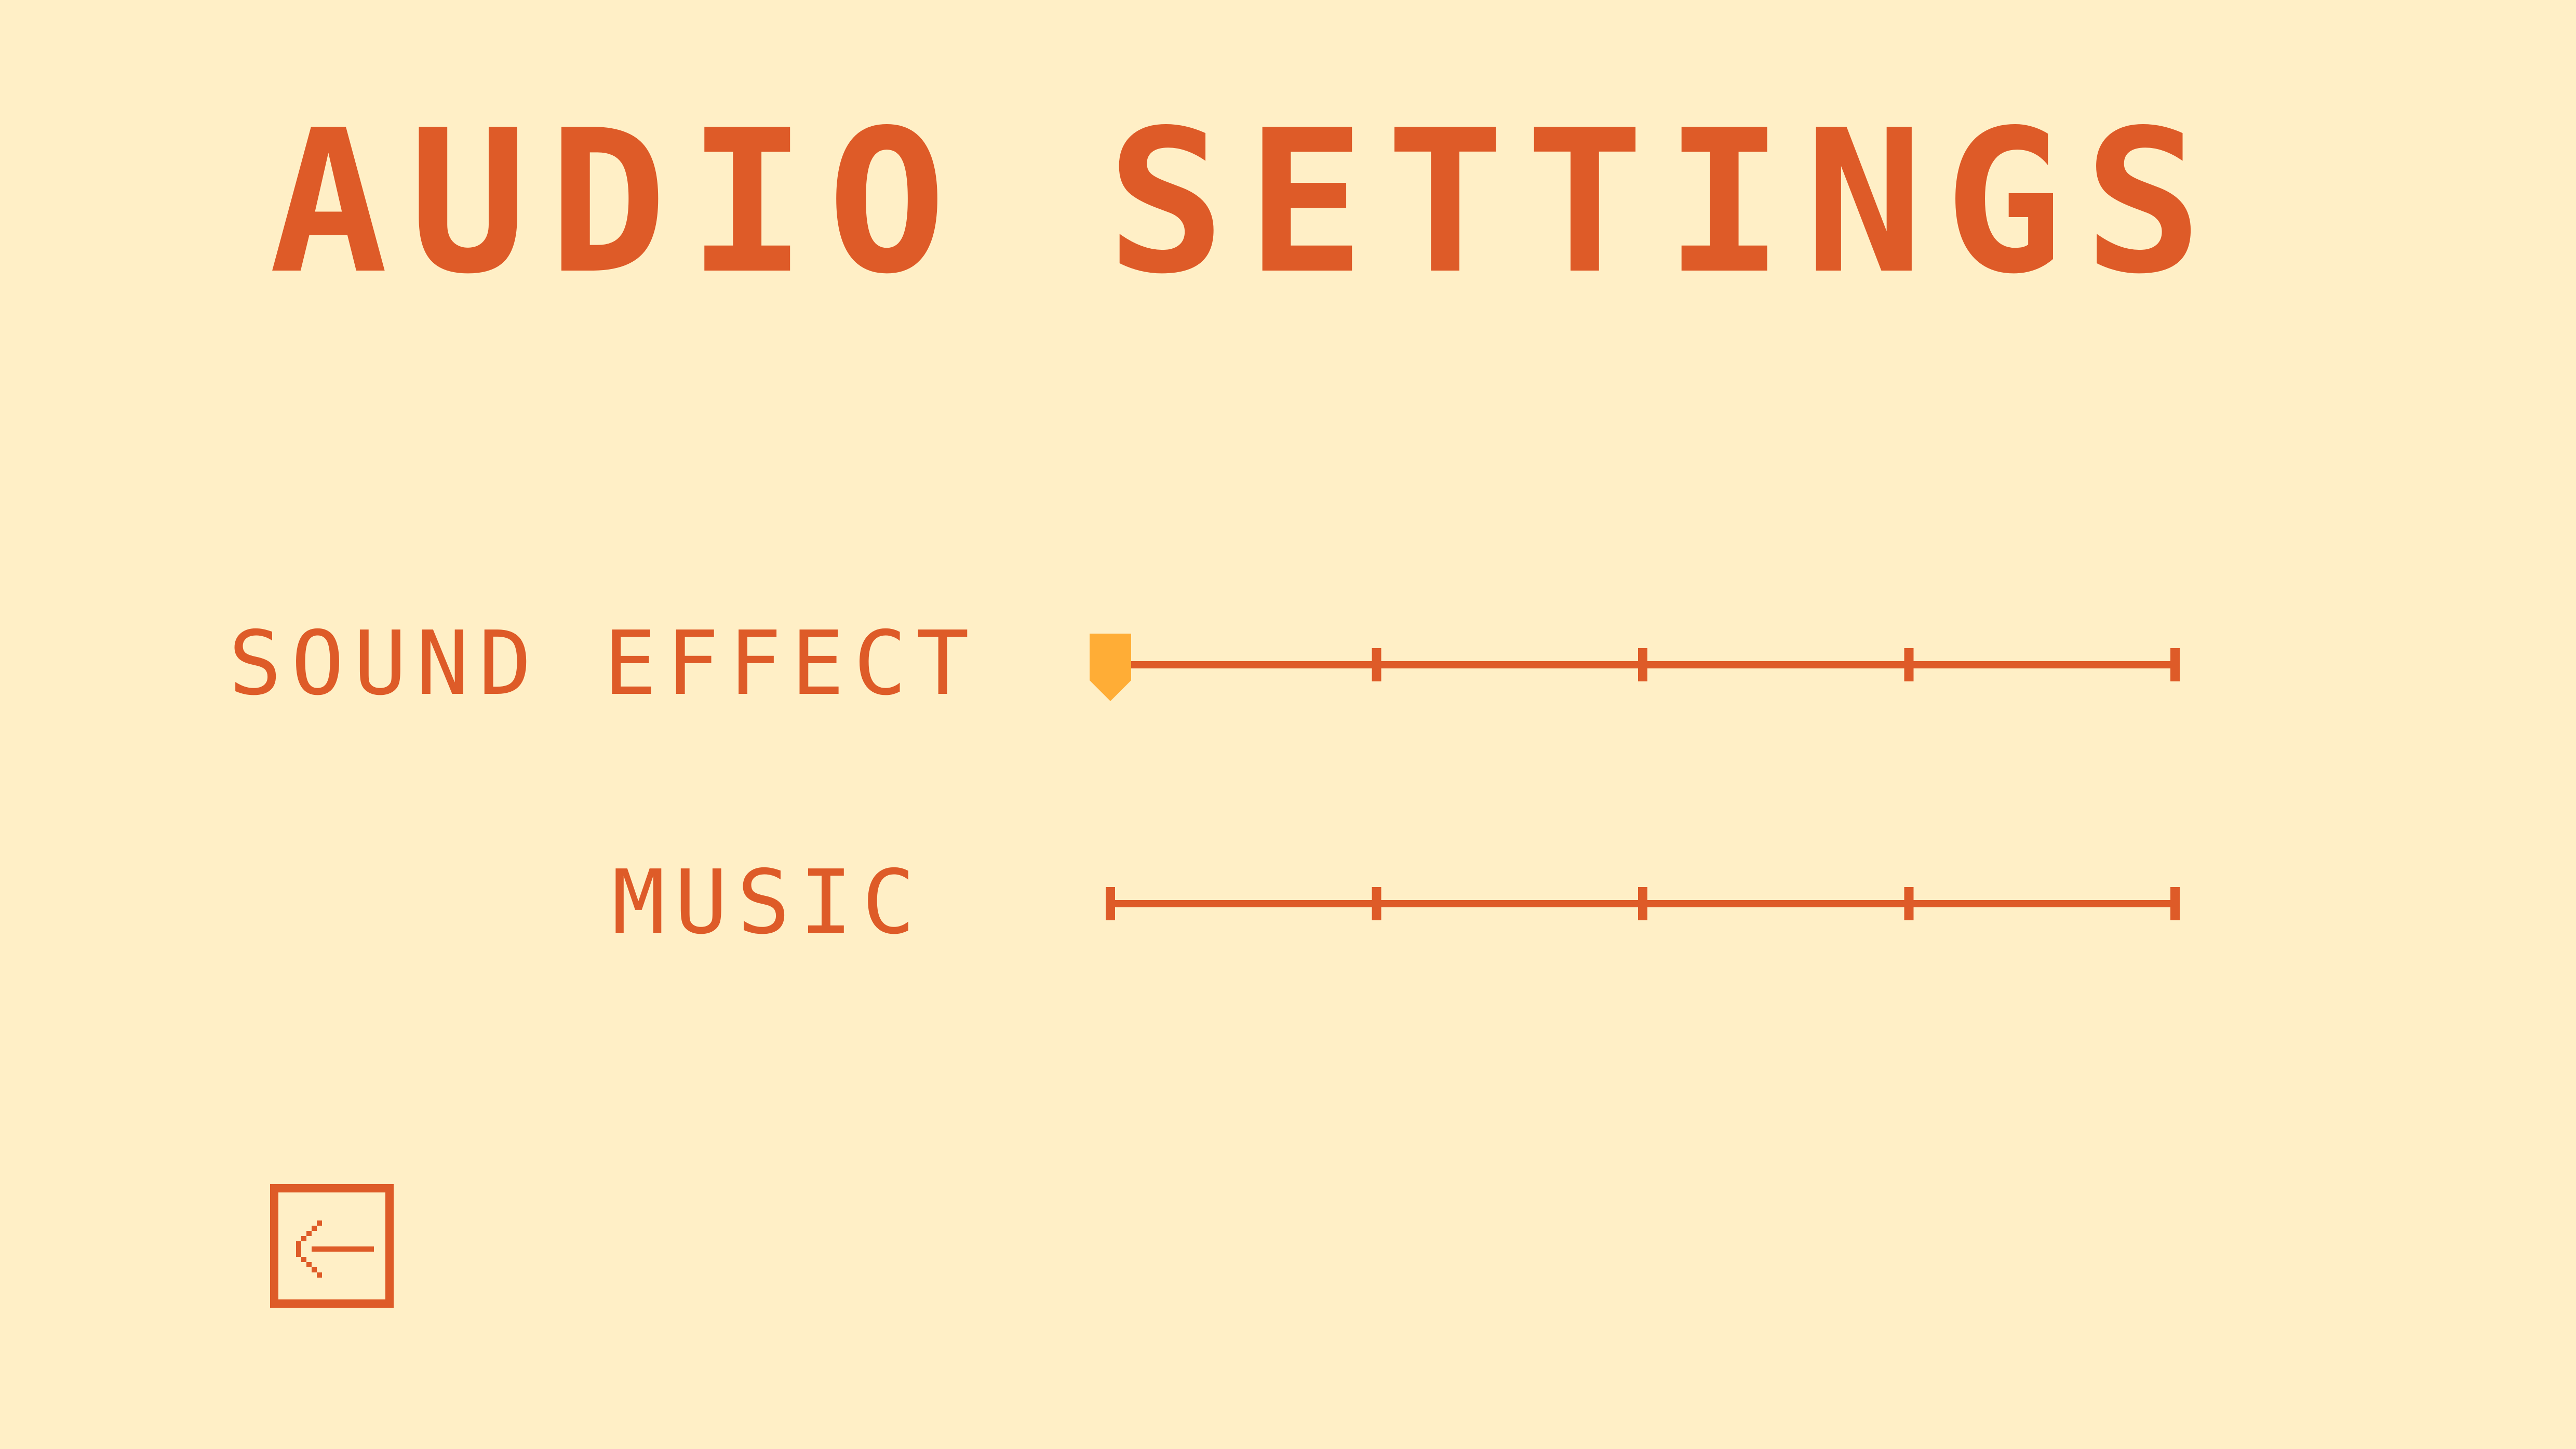 This screenshot has height=1449, width=2576. I want to click on back-button, so click(332, 1246).